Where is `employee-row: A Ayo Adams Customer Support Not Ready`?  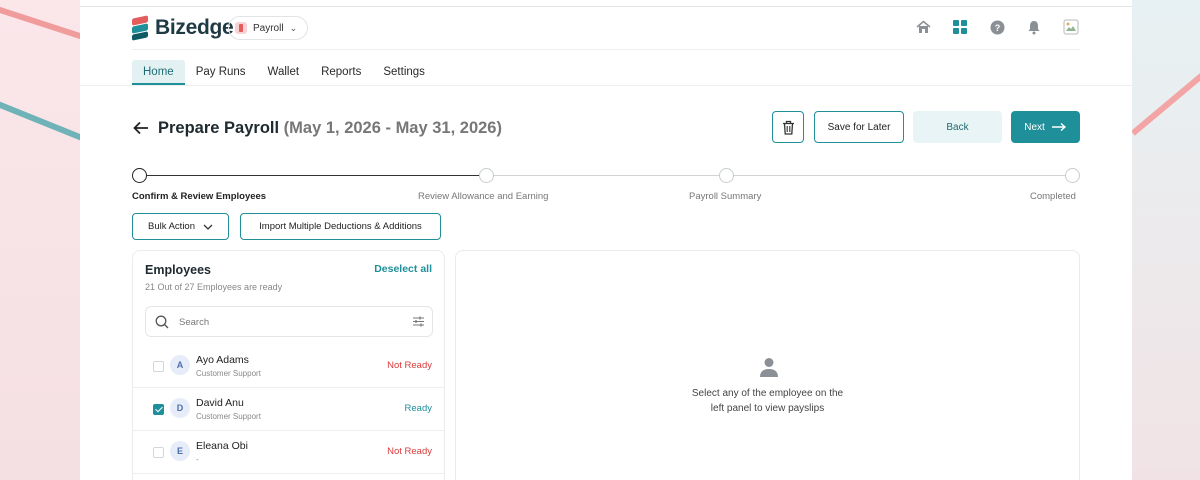
employee-row: A Ayo Adams Customer Support Not Ready is located at coordinates (288, 366).